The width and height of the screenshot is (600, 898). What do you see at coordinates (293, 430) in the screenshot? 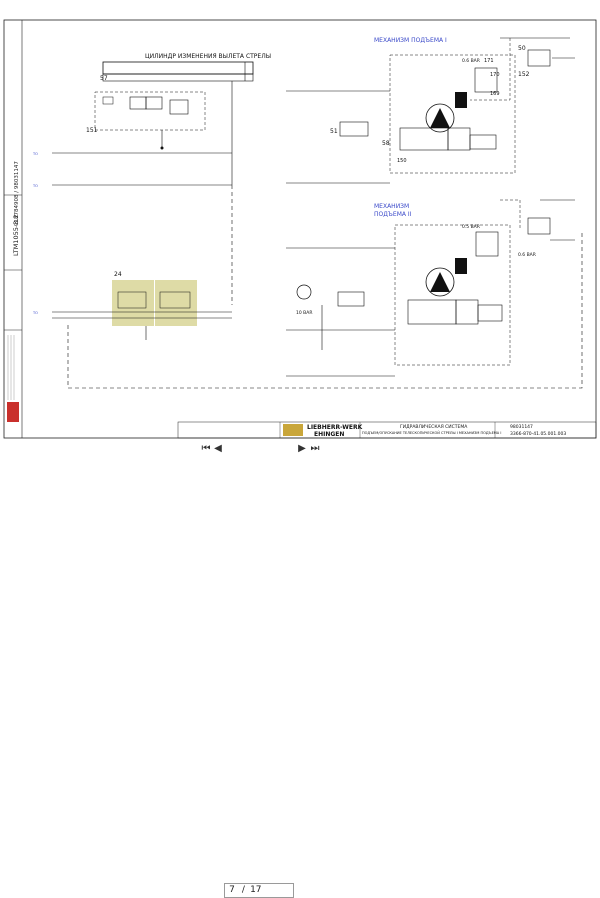
I see `liebherr-crane-logo` at bounding box center [293, 430].